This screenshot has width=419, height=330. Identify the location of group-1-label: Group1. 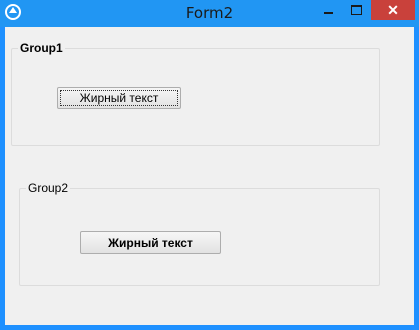
(41, 48).